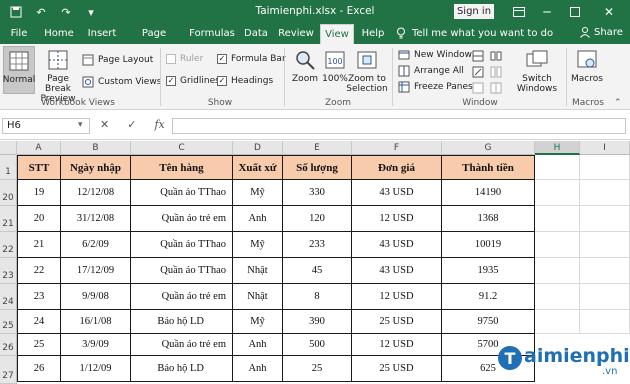 This screenshot has height=384, width=630. I want to click on column-header-d: D, so click(258, 148).